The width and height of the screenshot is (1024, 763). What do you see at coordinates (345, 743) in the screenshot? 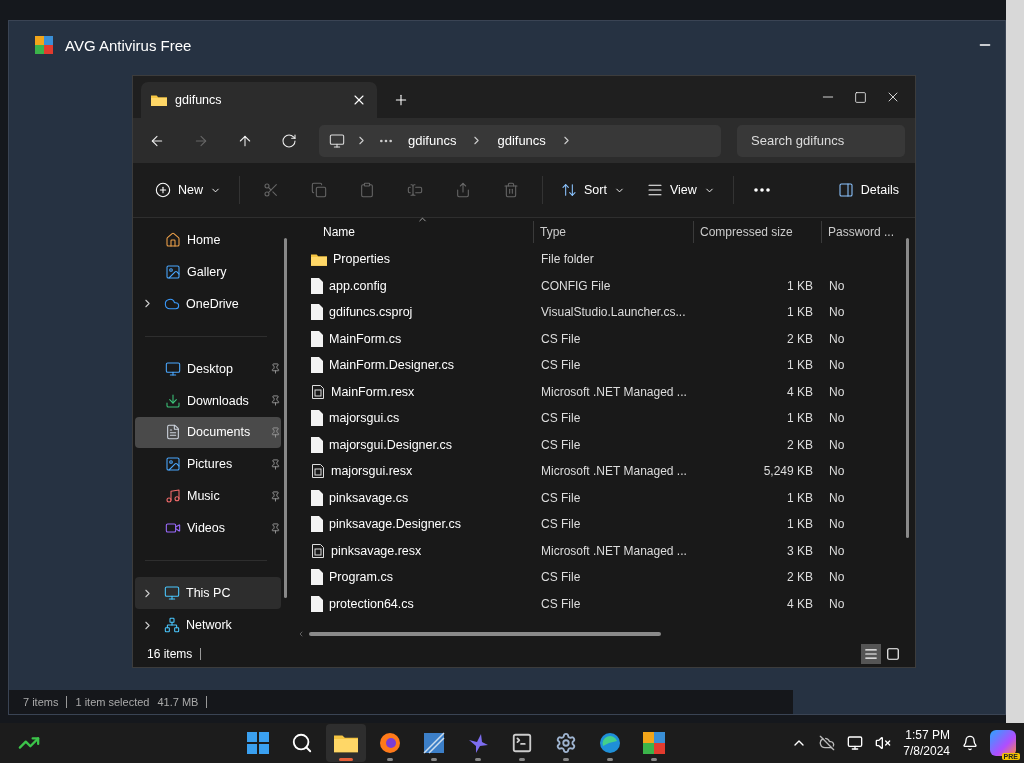
I see `taskbar-app-button` at bounding box center [345, 743].